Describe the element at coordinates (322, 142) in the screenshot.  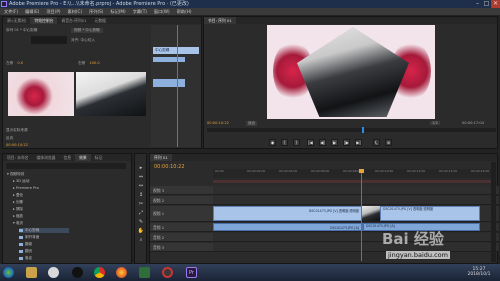
I see `step-back-button: ◀|` at that location.